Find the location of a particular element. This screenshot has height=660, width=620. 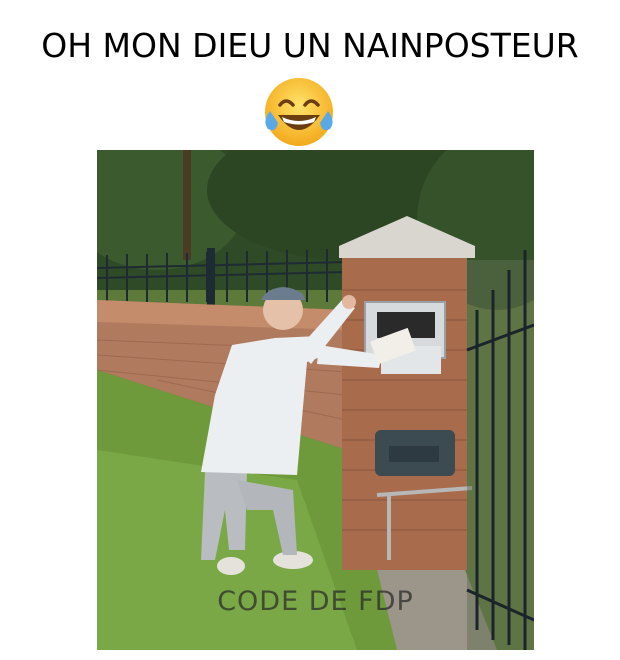

watermark-text: CODE DE FDP is located at coordinates (315, 601).